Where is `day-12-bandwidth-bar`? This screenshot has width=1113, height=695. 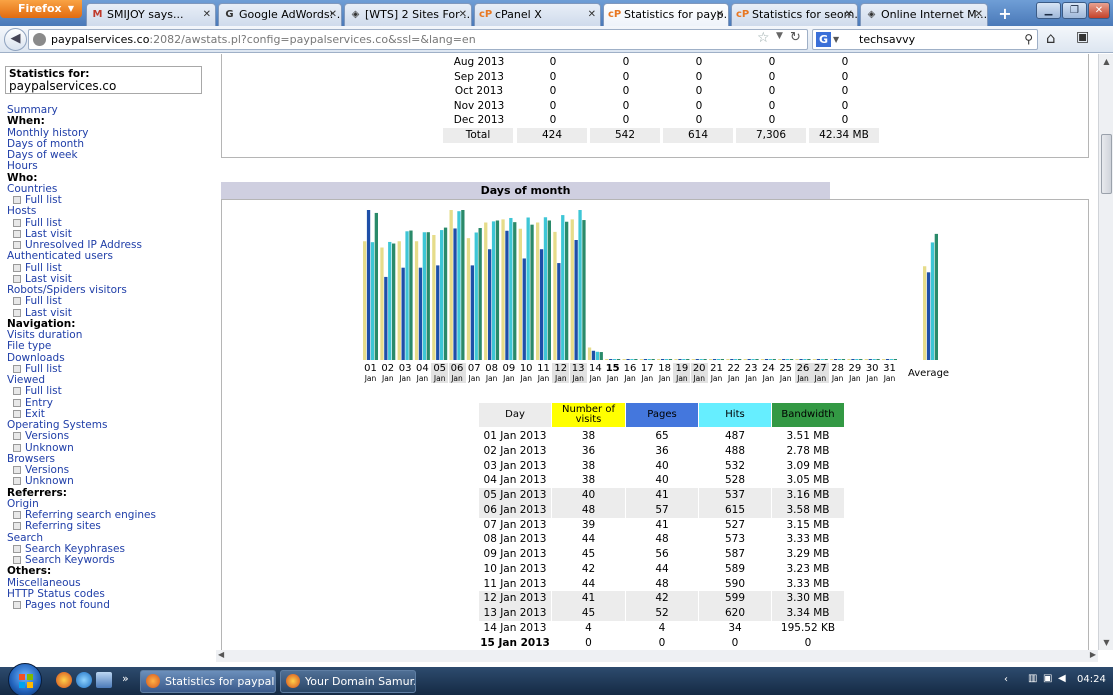
day-12-bandwidth-bar is located at coordinates (567, 290).